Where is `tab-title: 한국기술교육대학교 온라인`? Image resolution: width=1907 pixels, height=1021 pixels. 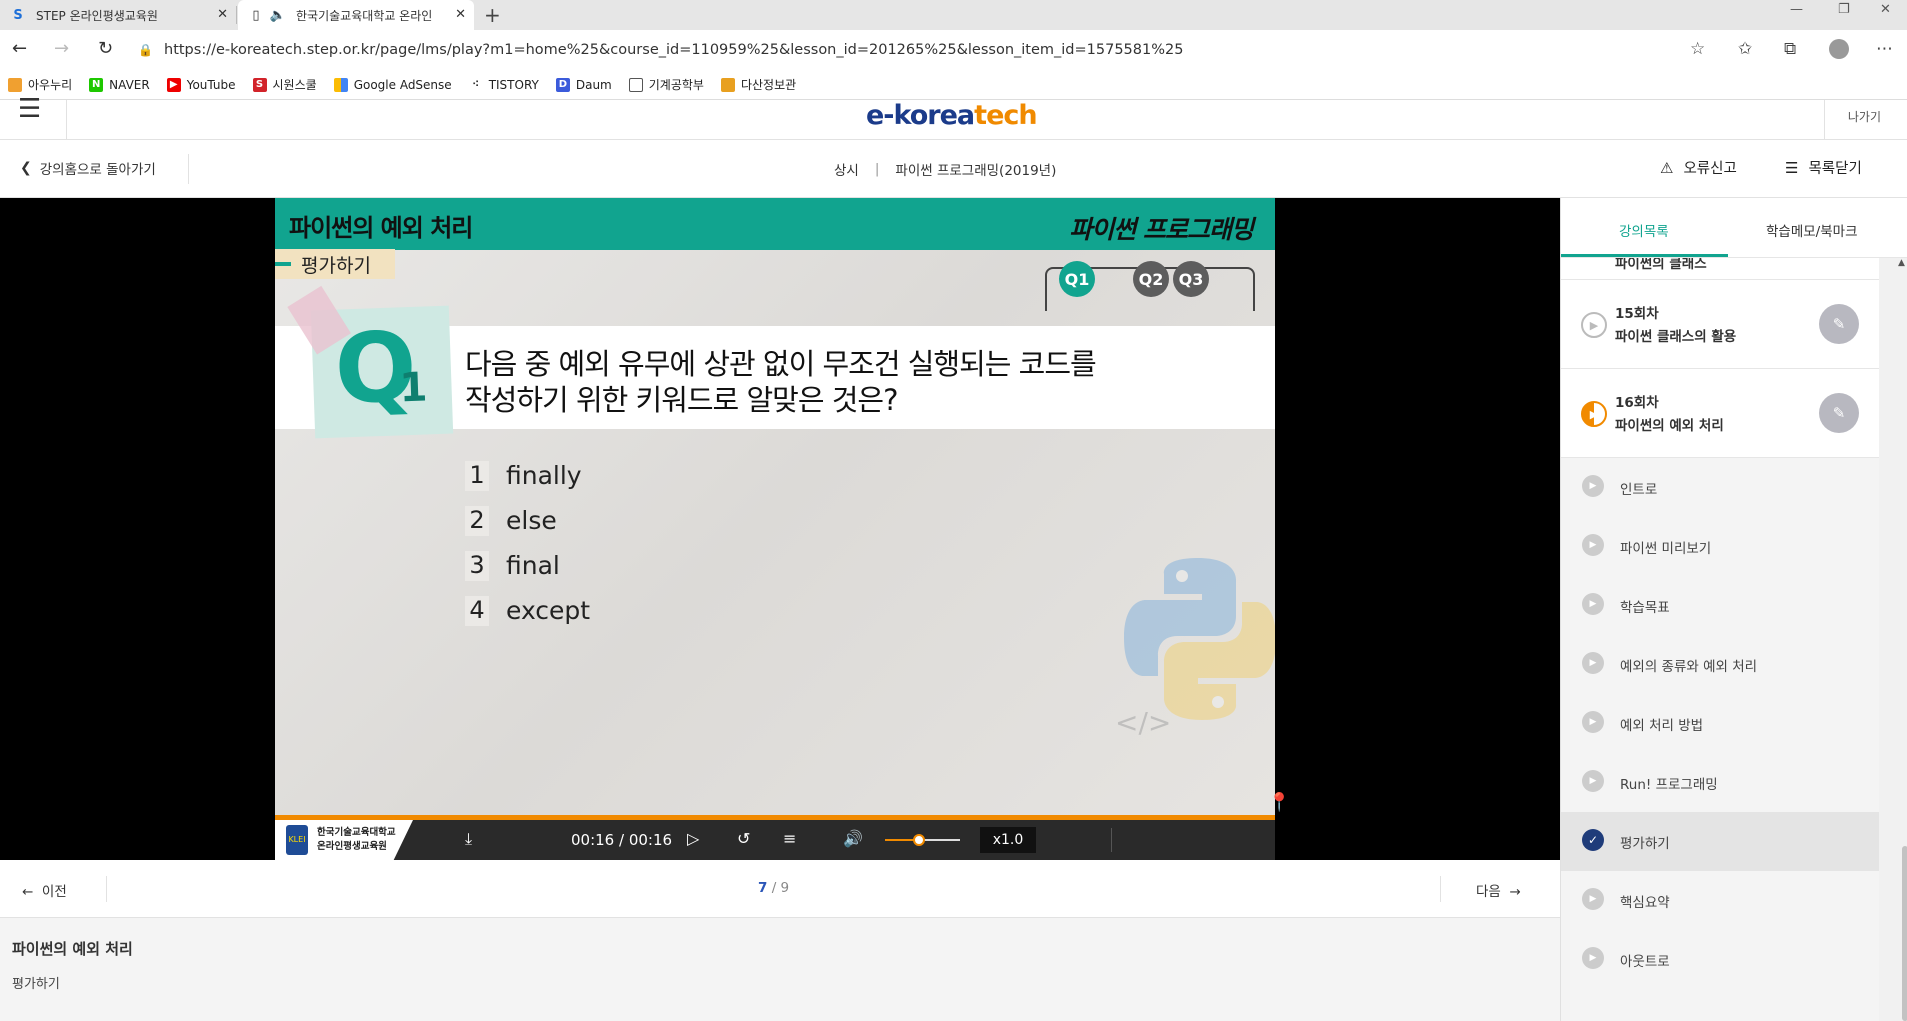
tab-title: 한국기술교육대학교 온라인 is located at coordinates (364, 15).